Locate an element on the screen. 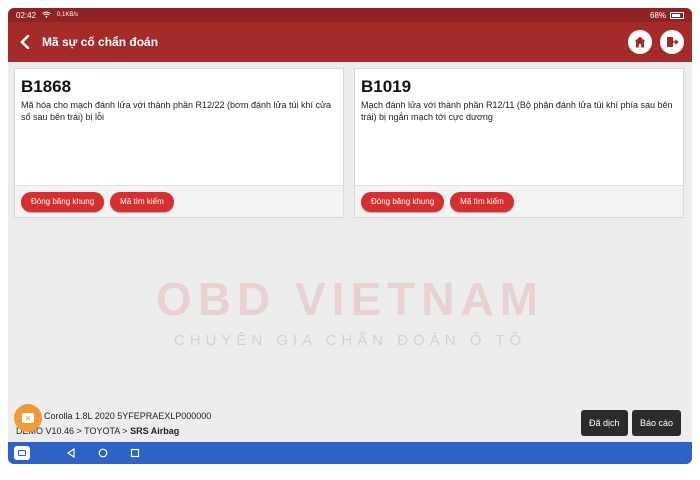  breadcrumb-current: SRS Airbag is located at coordinates (155, 431).